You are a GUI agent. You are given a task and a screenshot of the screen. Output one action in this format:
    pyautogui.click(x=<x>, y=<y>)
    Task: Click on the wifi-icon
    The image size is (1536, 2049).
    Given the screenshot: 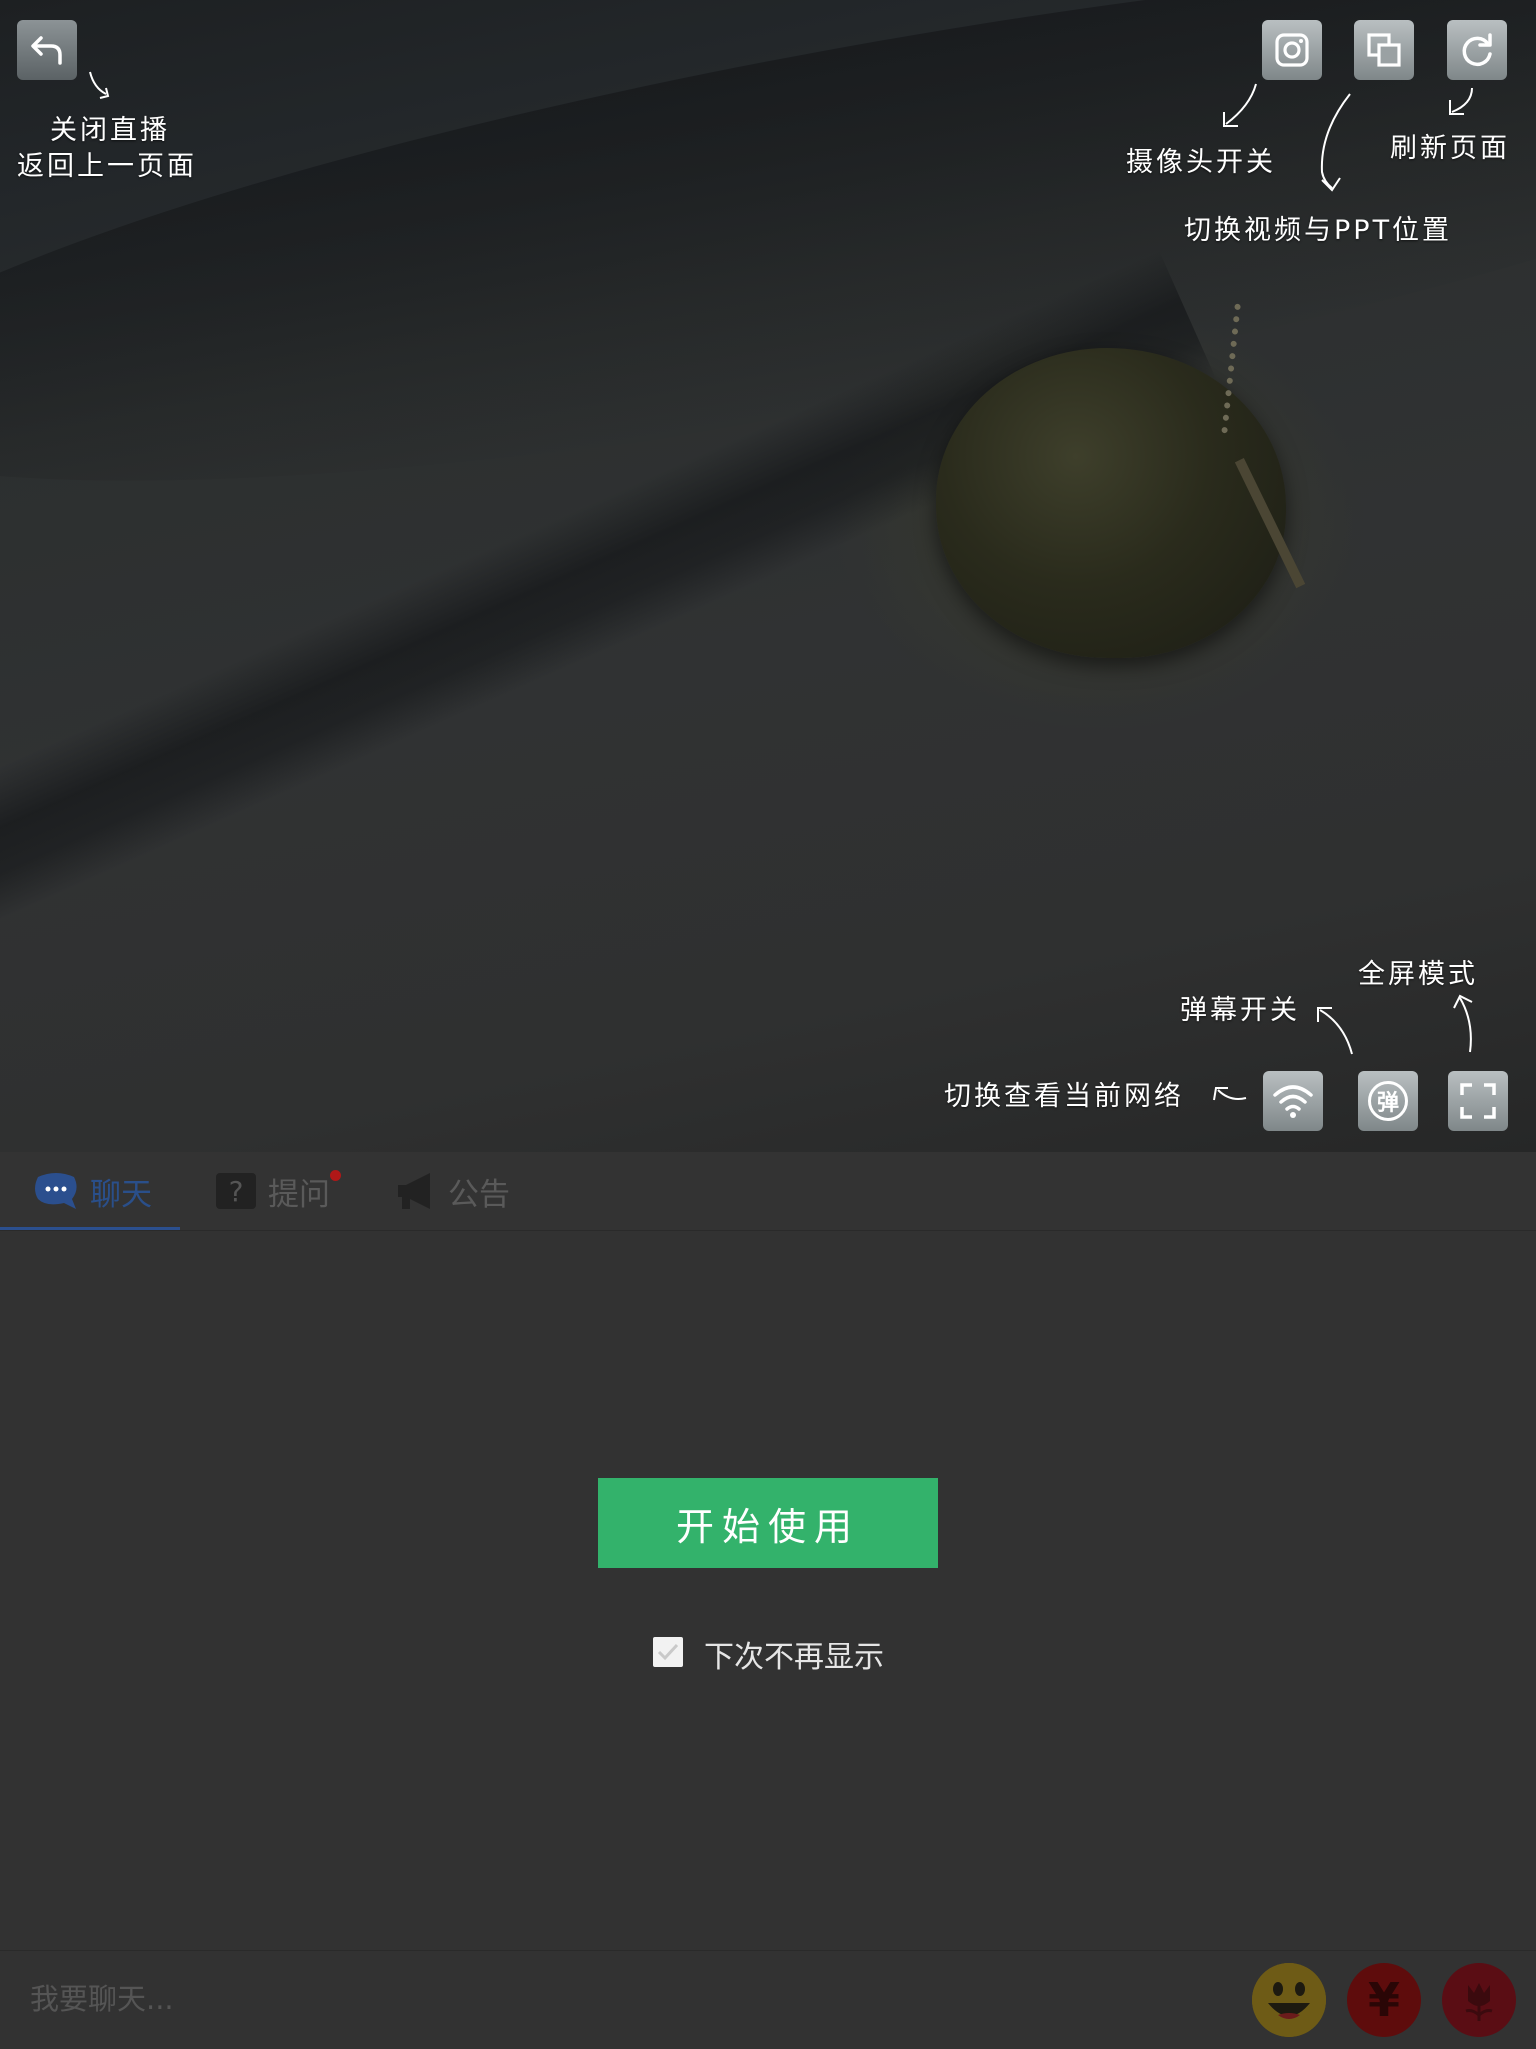 What is the action you would take?
    pyautogui.click(x=1293, y=1101)
    